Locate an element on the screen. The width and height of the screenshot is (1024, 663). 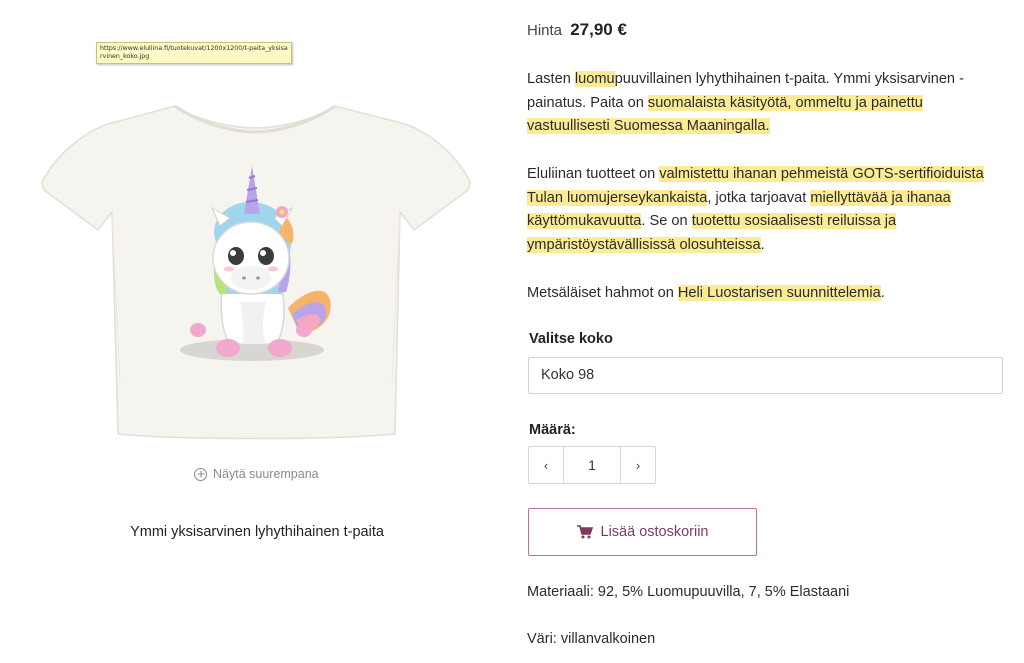
text-segment: Metsäläiset hahmot on is located at coordinates (602, 293).